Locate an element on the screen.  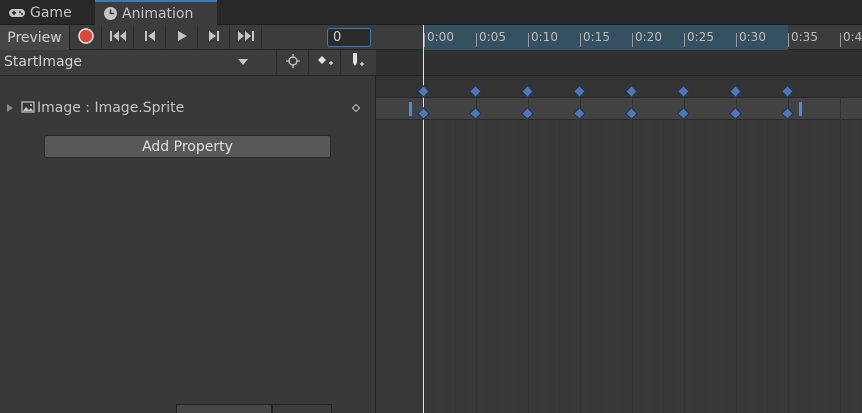
next-keyframe-button is located at coordinates (214, 37).